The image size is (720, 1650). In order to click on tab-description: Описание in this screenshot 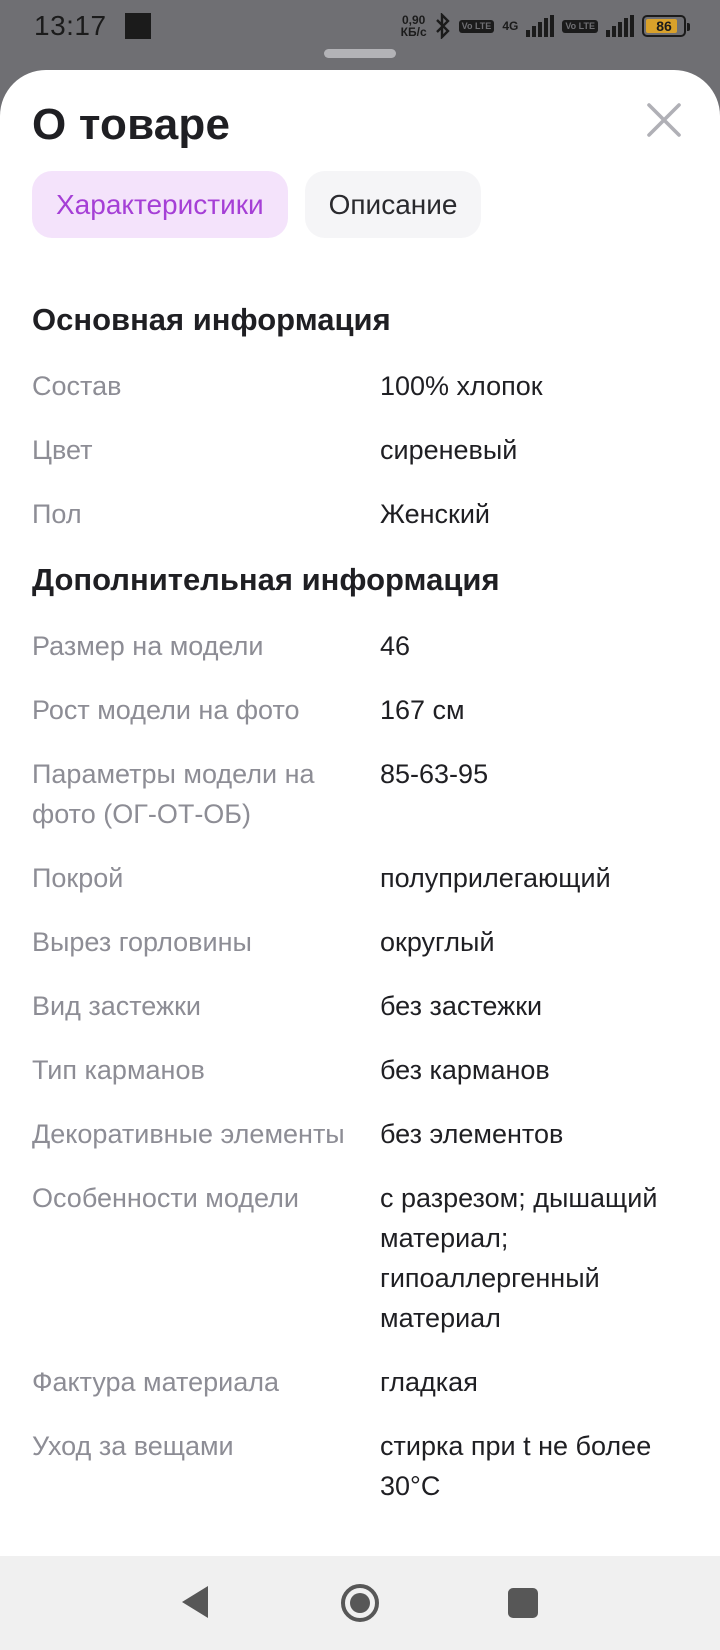, I will do `click(393, 204)`.